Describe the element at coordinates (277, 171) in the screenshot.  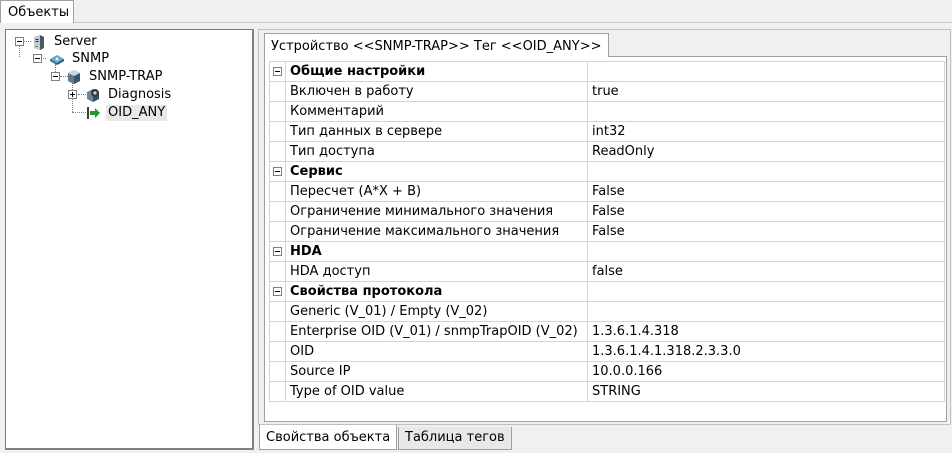
I see `collapse-service-toggle` at that location.